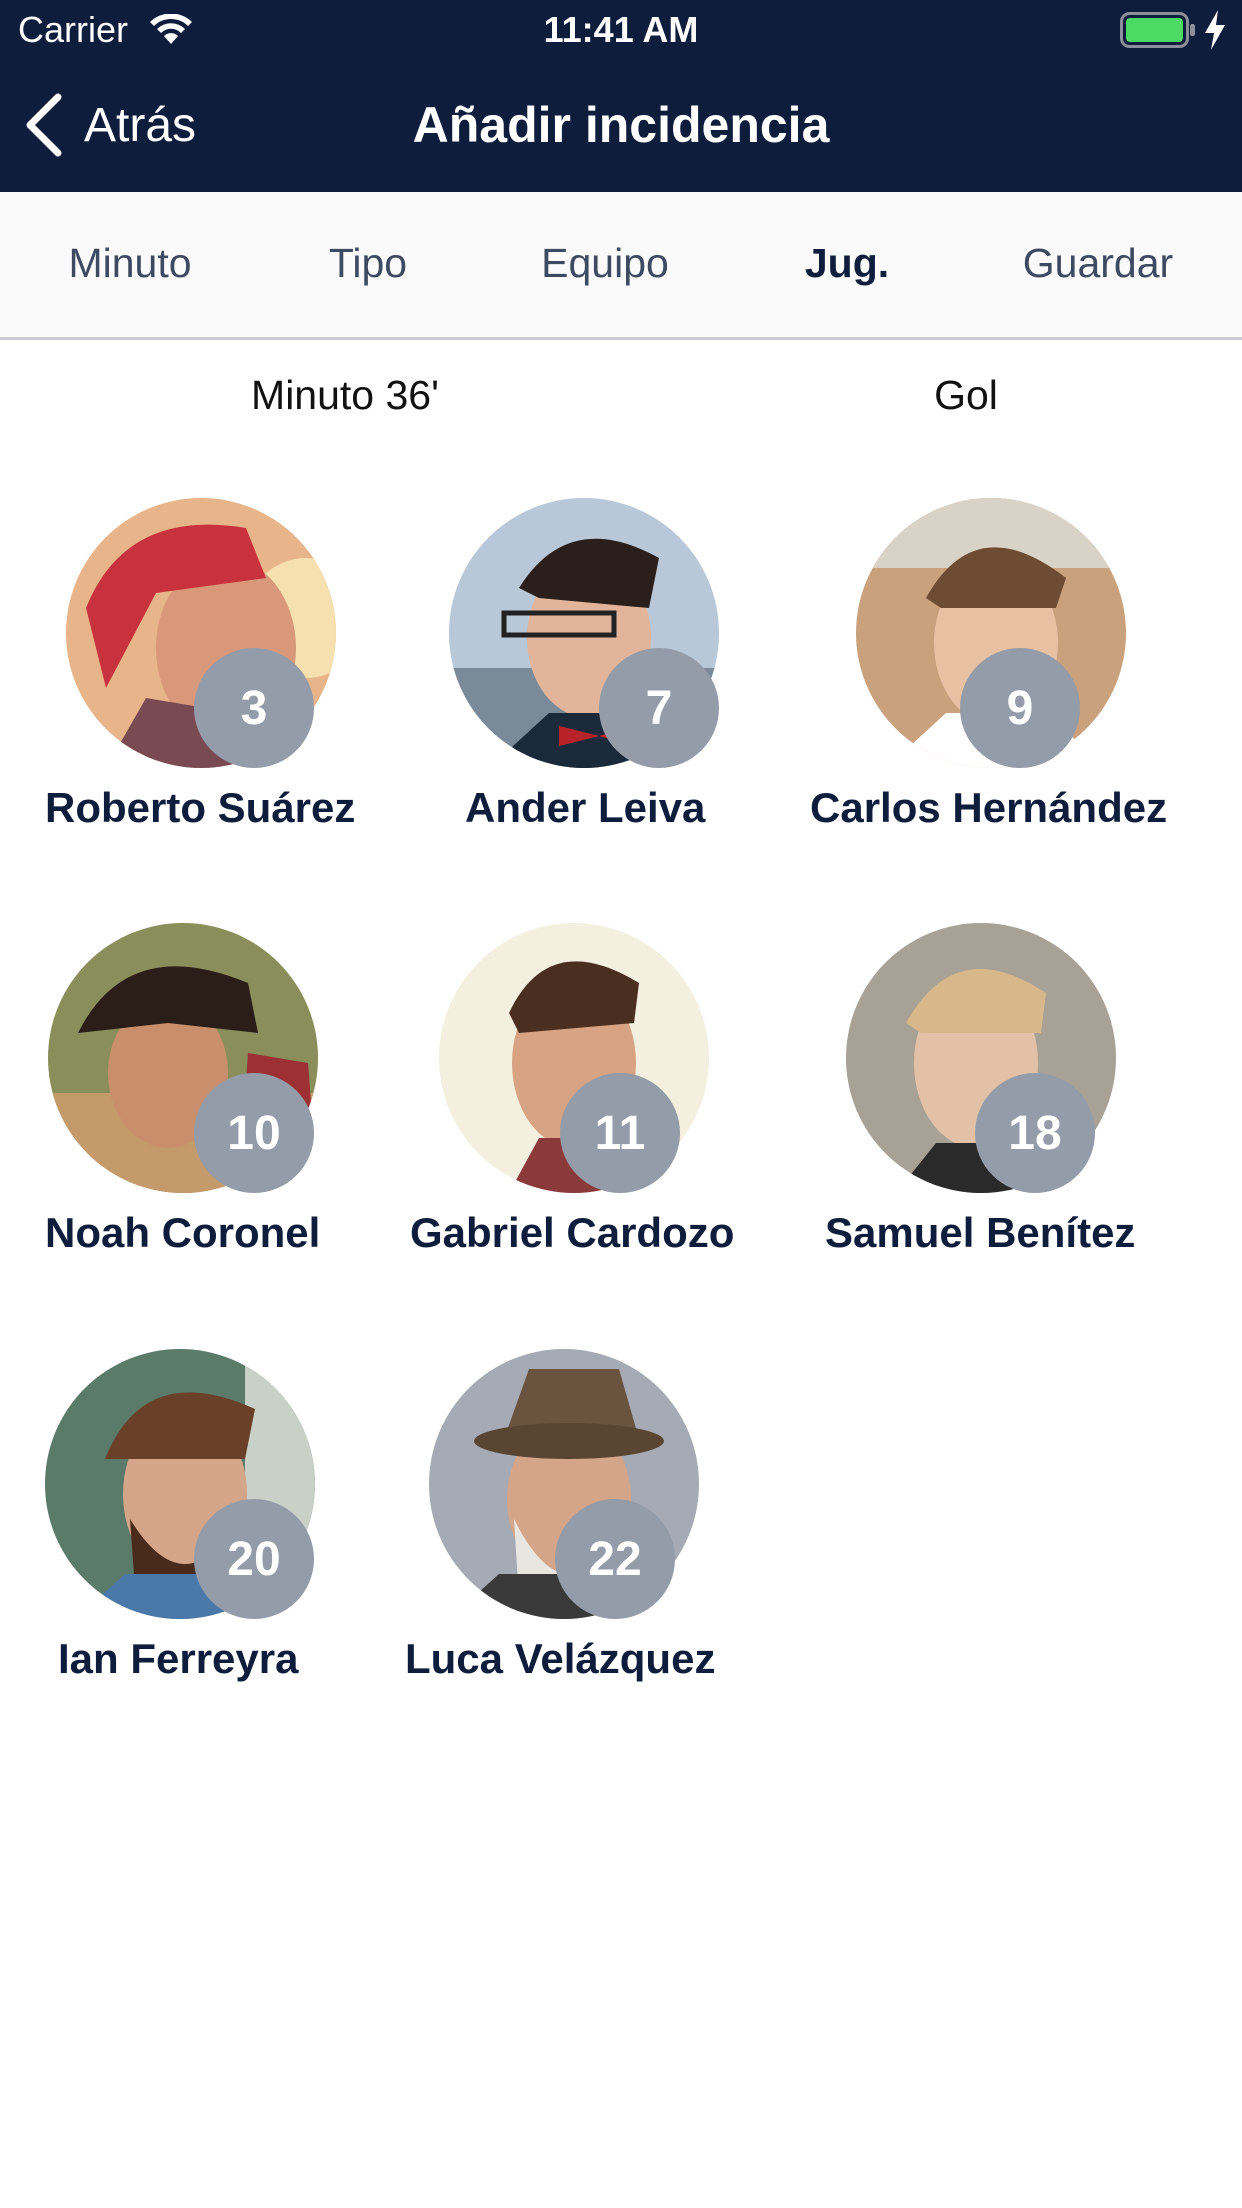 The height and width of the screenshot is (2208, 1242). I want to click on player-card: 9 Carlos Hernández, so click(1010, 680).